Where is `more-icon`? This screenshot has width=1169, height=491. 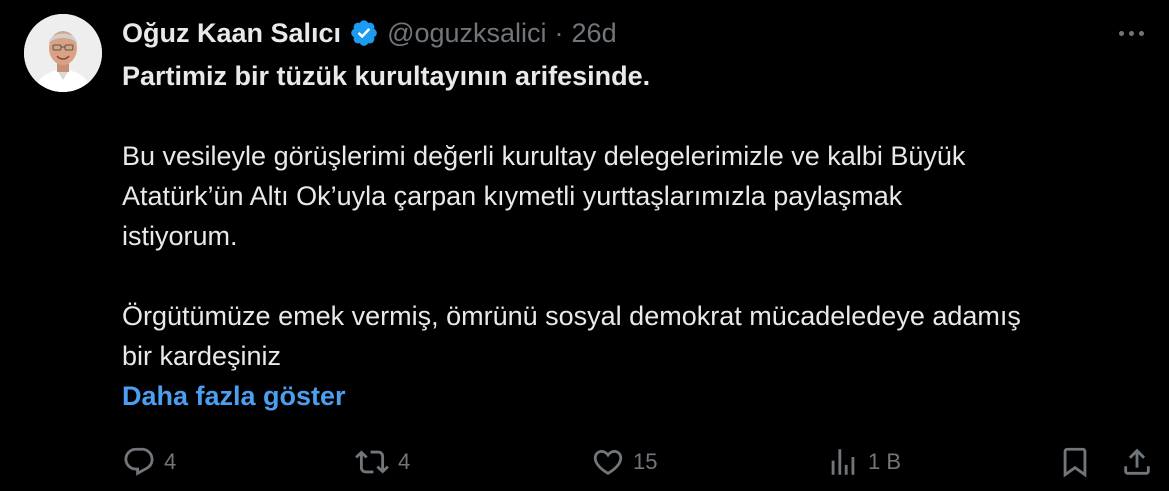
more-icon is located at coordinates (1131, 33).